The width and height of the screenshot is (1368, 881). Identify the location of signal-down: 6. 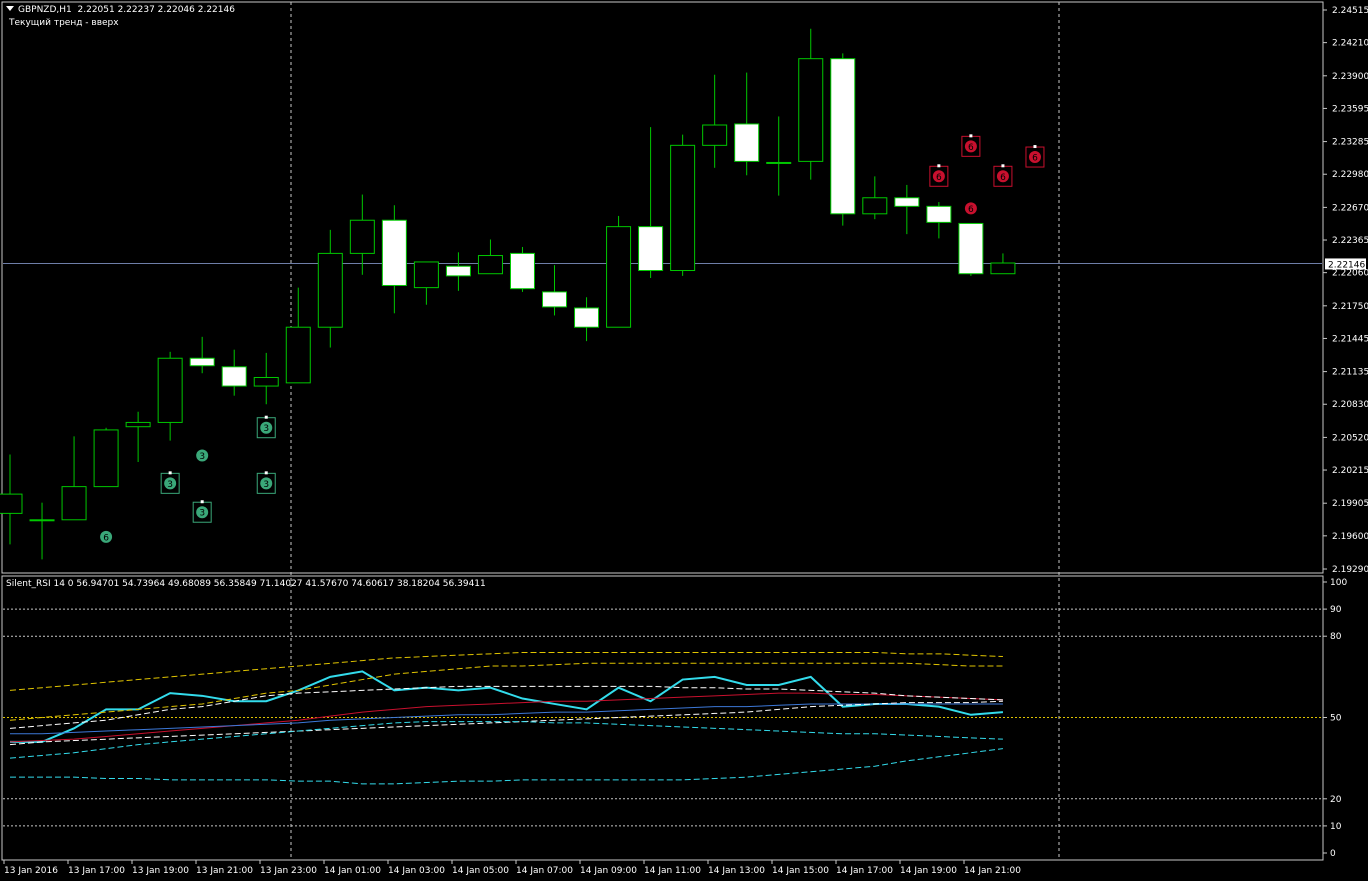
(970, 208).